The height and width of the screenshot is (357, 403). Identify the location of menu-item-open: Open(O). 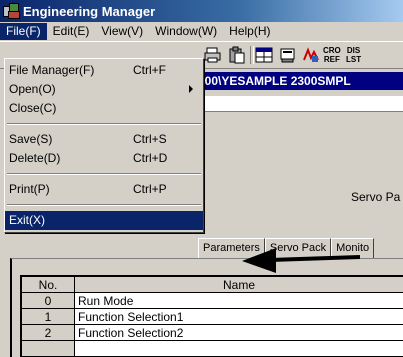
(104, 89).